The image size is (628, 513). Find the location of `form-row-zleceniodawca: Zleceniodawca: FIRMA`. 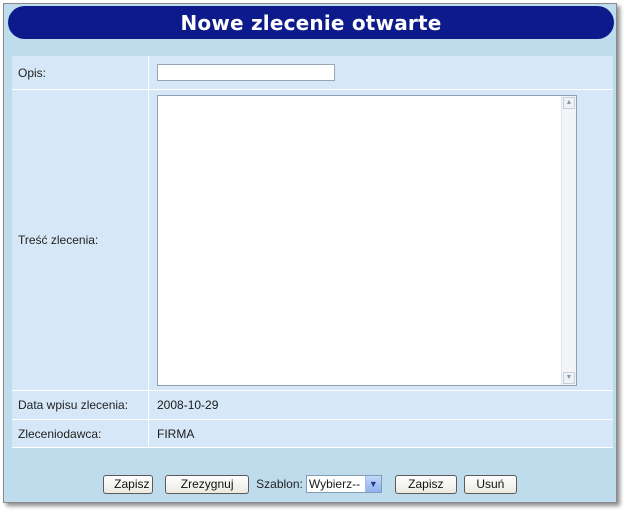

form-row-zleceniodawca: Zleceniodawca: FIRMA is located at coordinates (312, 433).